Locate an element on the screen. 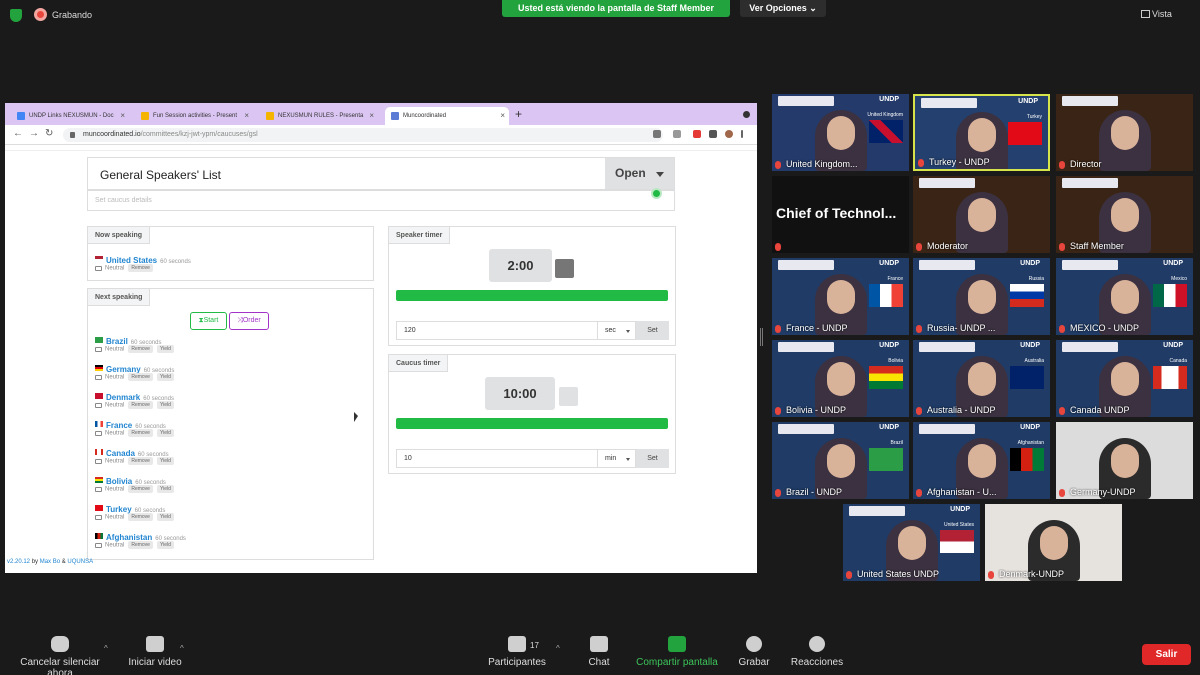 This screenshot has height=675, width=1200. speaker-set-button: Set is located at coordinates (652, 330).